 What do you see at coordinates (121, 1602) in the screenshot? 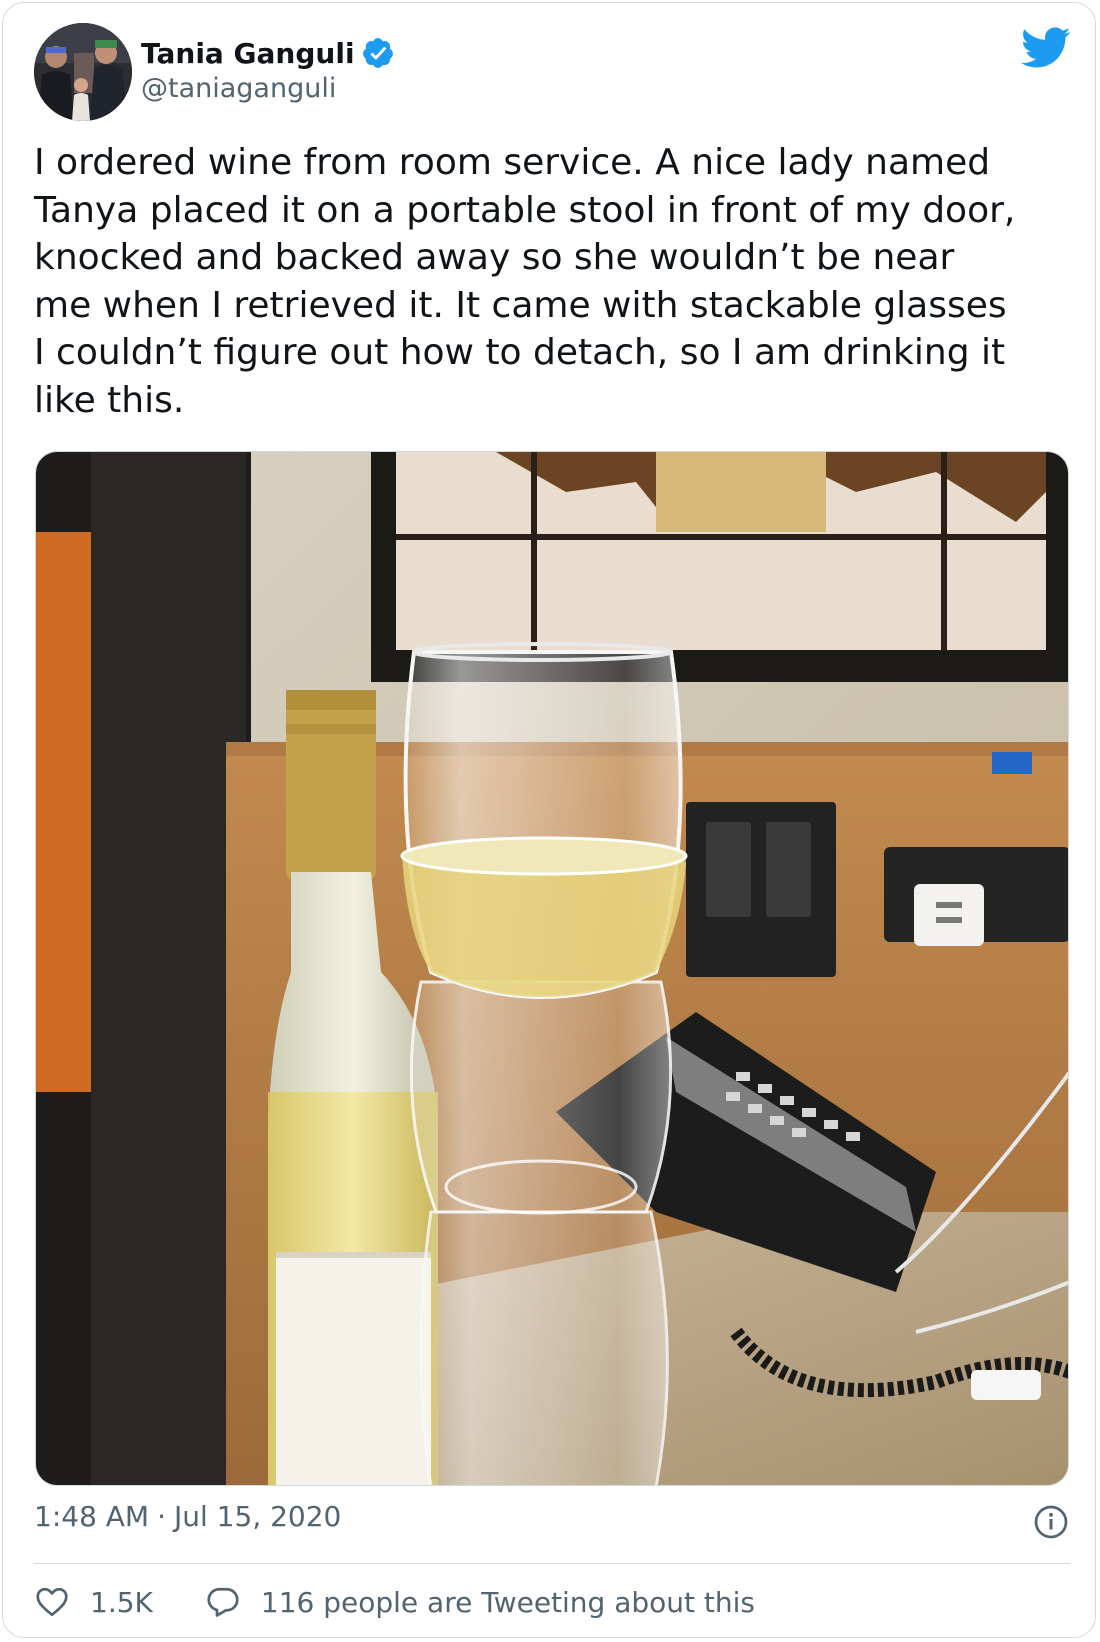
I see `like-count: 1.5K` at bounding box center [121, 1602].